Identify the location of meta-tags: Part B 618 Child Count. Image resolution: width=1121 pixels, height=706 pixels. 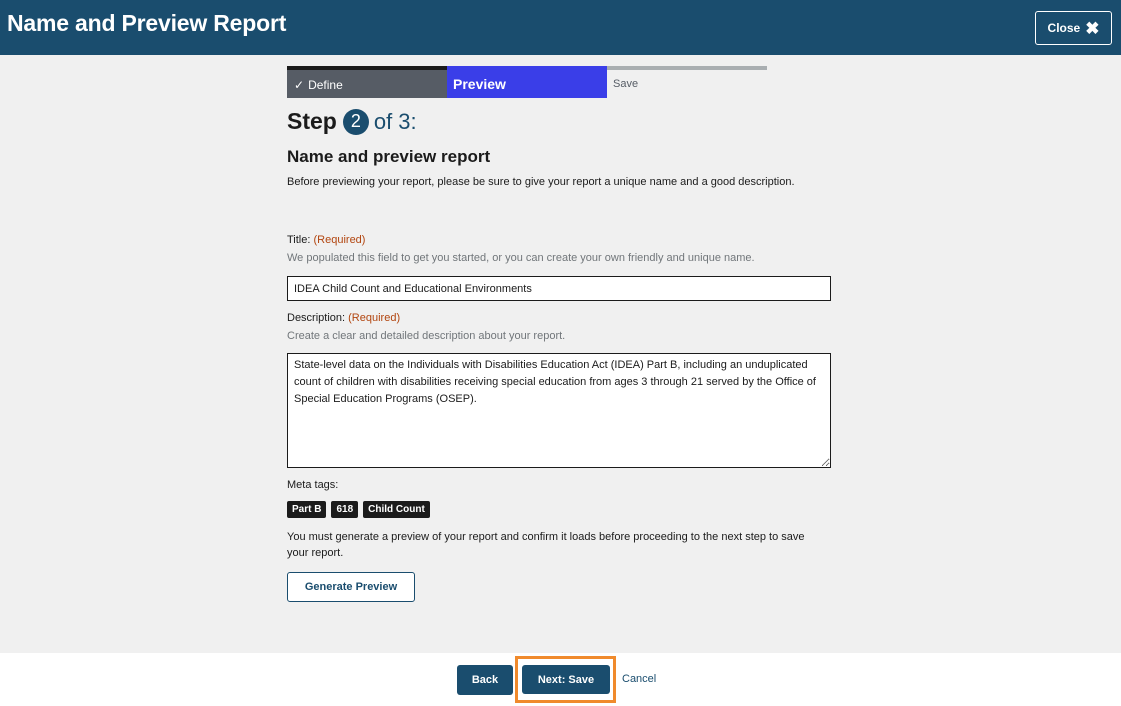
(358, 509).